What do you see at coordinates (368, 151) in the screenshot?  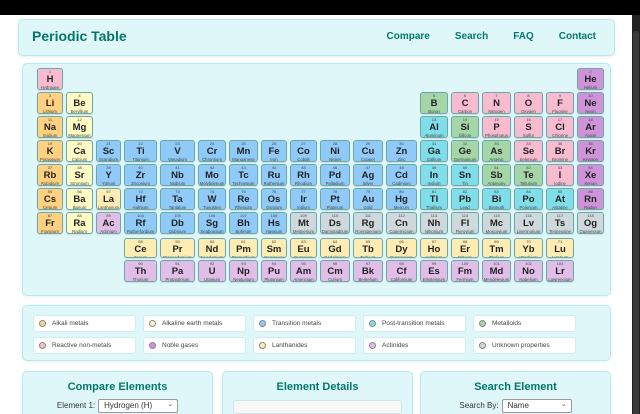 I see `element-cell-cu: 29 Cu Copper` at bounding box center [368, 151].